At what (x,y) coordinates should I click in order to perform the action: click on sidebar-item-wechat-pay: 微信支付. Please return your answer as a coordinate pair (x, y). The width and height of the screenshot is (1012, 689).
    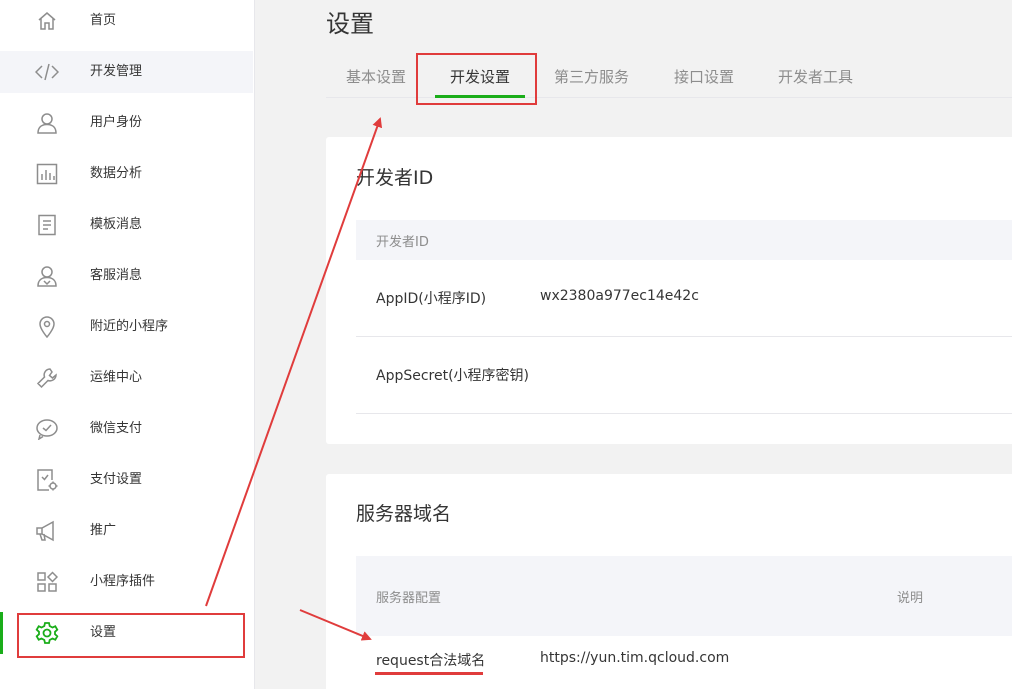
    Looking at the image, I should click on (126, 429).